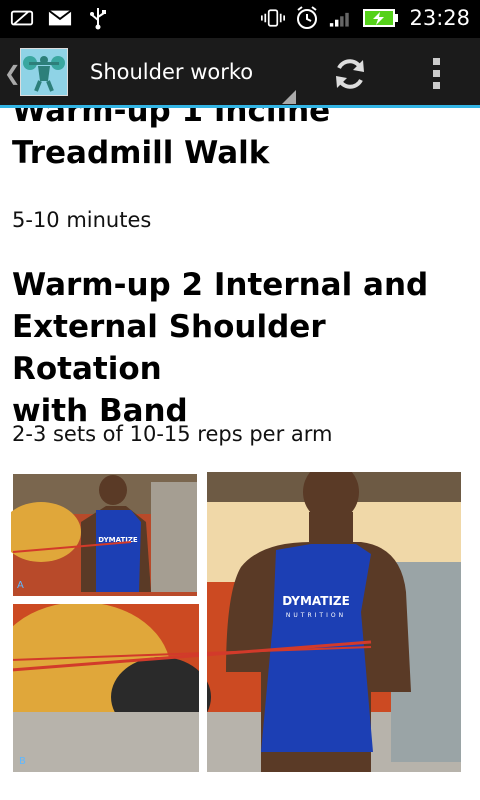 Image resolution: width=480 pixels, height=800 pixels. What do you see at coordinates (12, 73) in the screenshot?
I see `up-caret-icon: ❮` at bounding box center [12, 73].